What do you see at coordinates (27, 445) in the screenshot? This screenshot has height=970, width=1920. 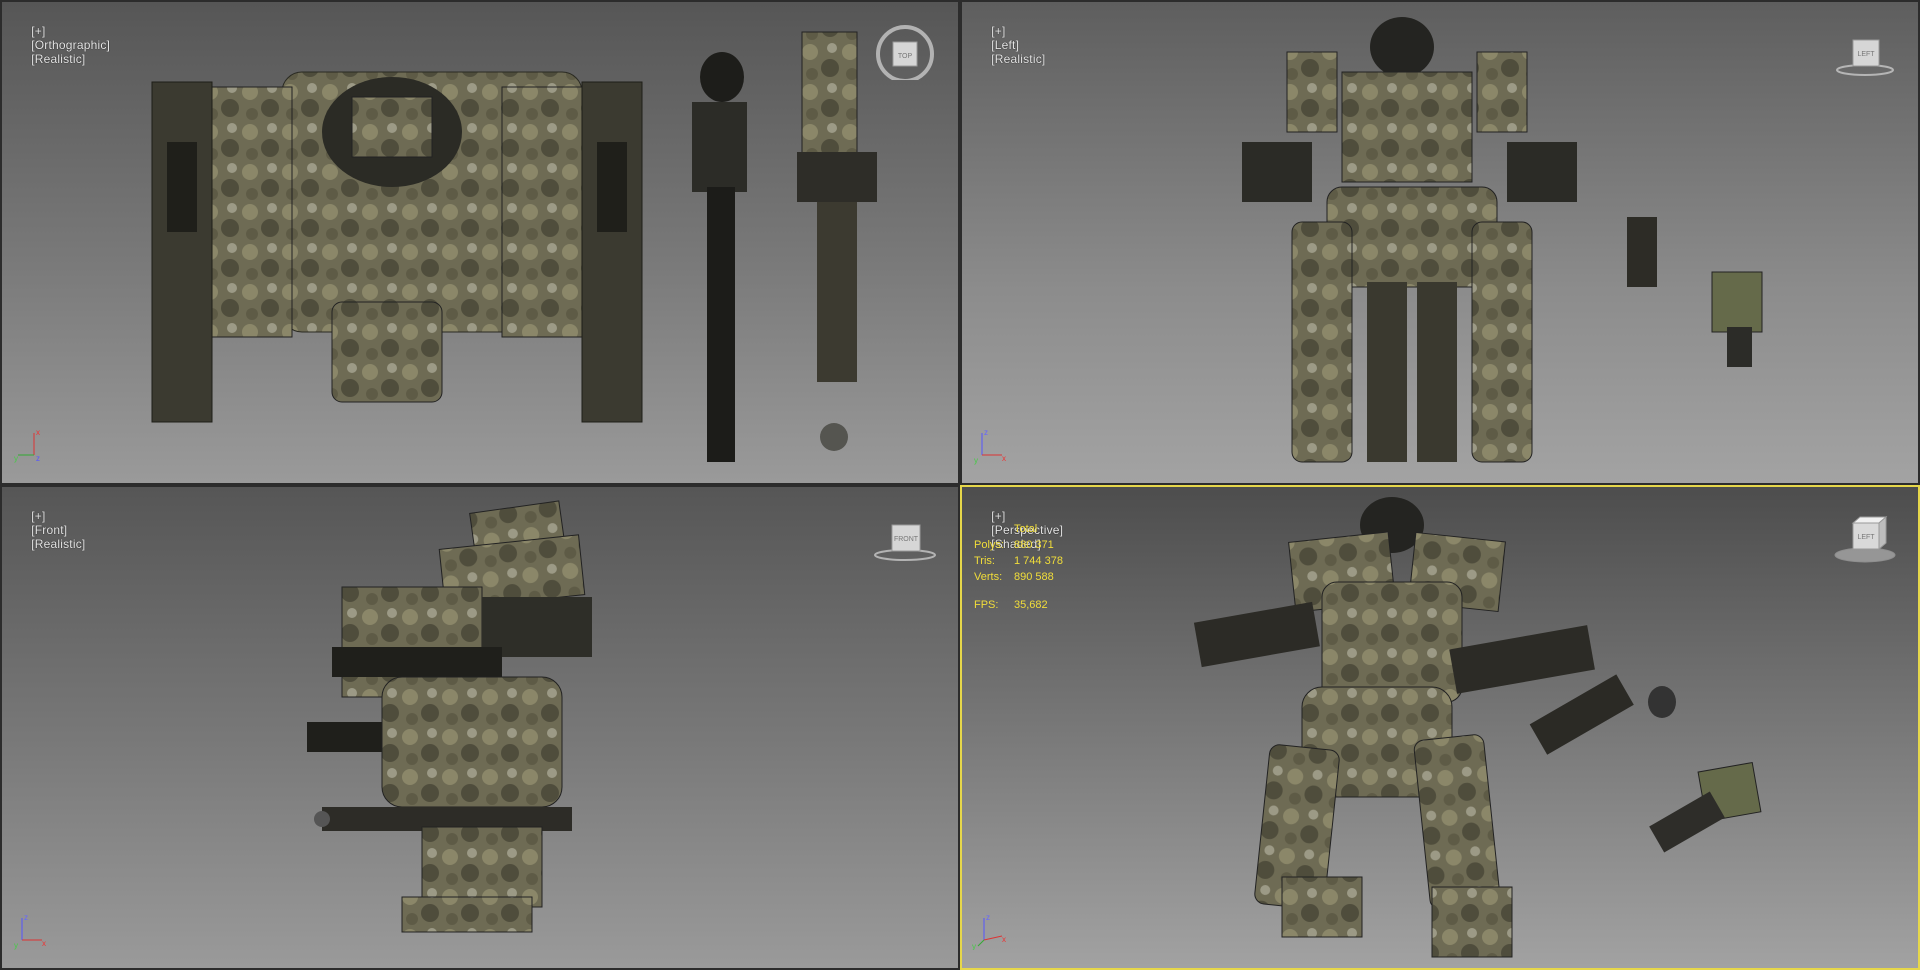 I see `axis-tripod-icon: x y z` at bounding box center [27, 445].